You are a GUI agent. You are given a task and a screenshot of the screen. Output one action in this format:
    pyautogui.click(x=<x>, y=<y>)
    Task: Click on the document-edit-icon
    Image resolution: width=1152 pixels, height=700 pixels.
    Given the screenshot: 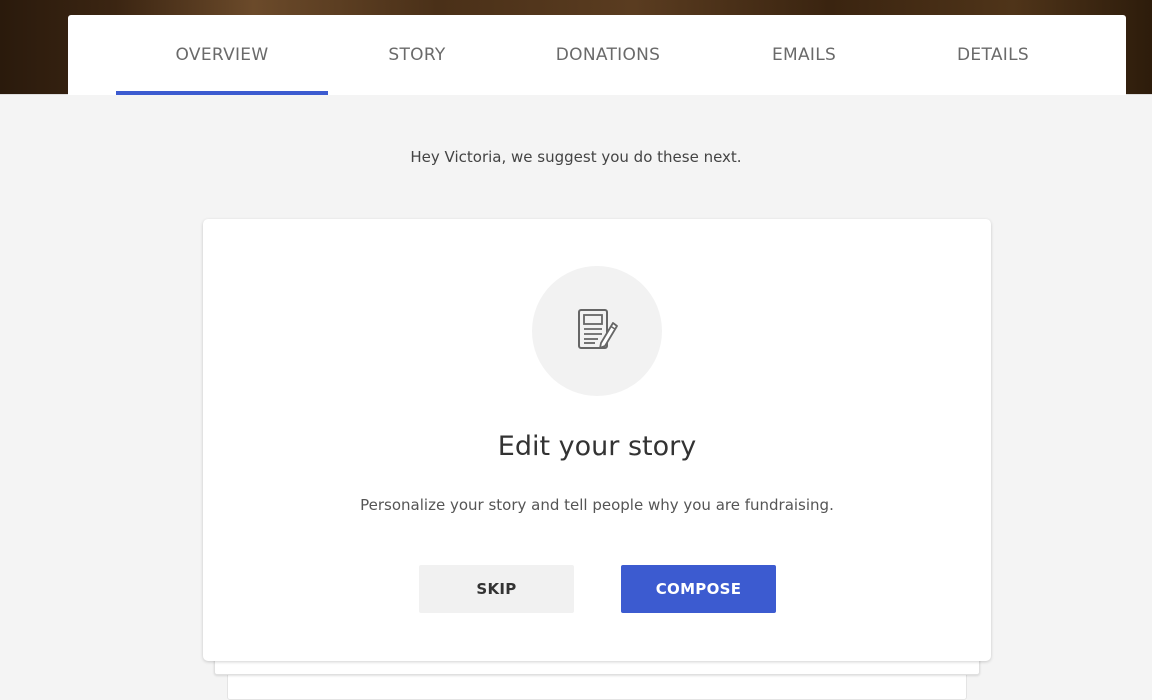 What is the action you would take?
    pyautogui.click(x=598, y=329)
    